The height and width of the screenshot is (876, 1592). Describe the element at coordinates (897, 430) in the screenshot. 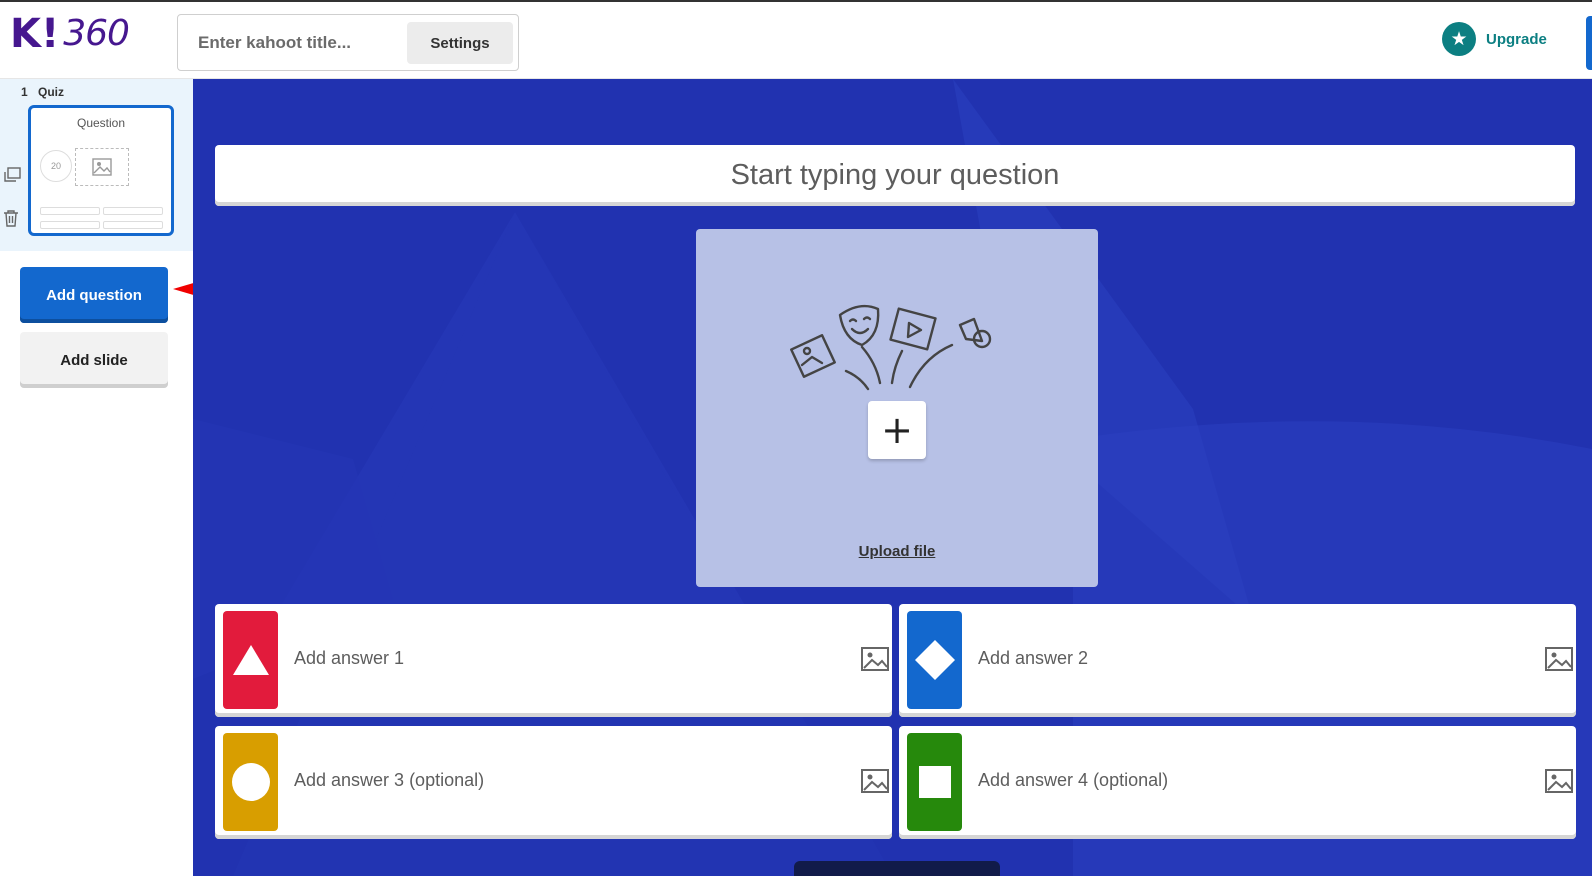

I see `add-media-plus-icon: +` at that location.